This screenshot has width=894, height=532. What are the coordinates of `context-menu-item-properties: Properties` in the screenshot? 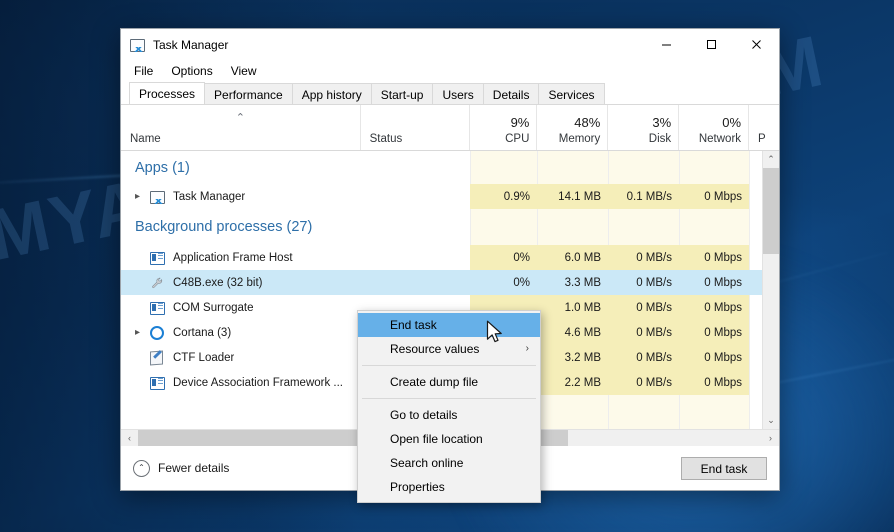 It's located at (449, 487).